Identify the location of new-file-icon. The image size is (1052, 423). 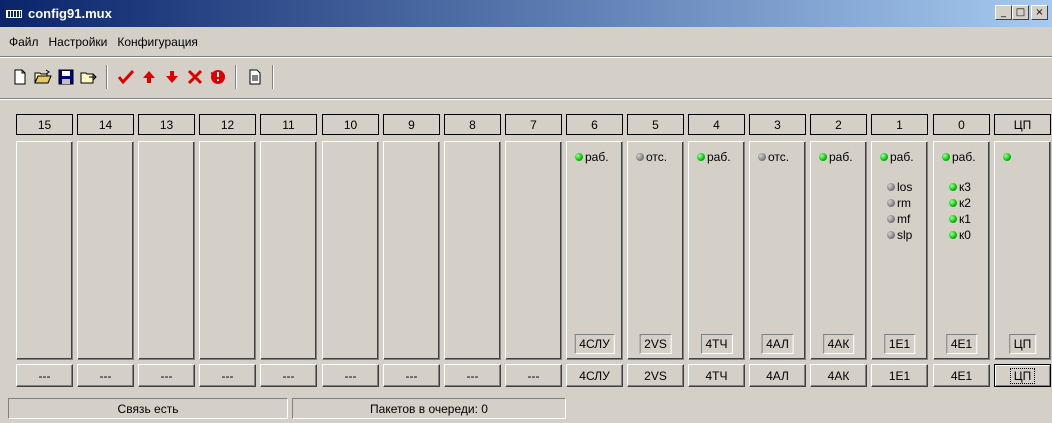
(19, 77).